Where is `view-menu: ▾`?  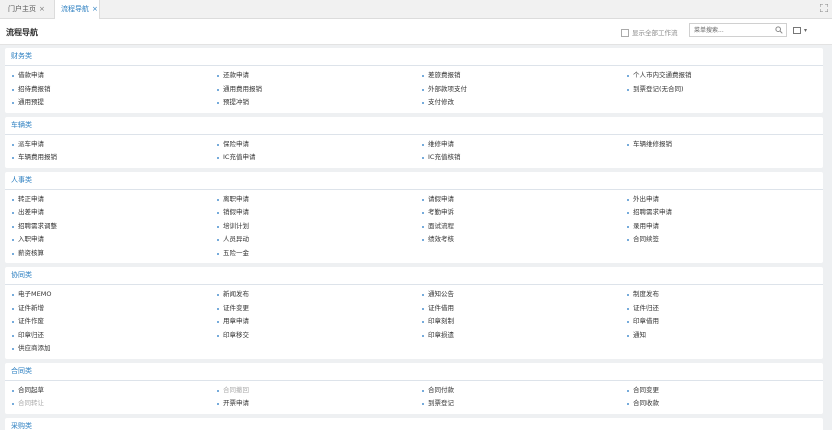
view-menu: ▾ is located at coordinates (800, 30).